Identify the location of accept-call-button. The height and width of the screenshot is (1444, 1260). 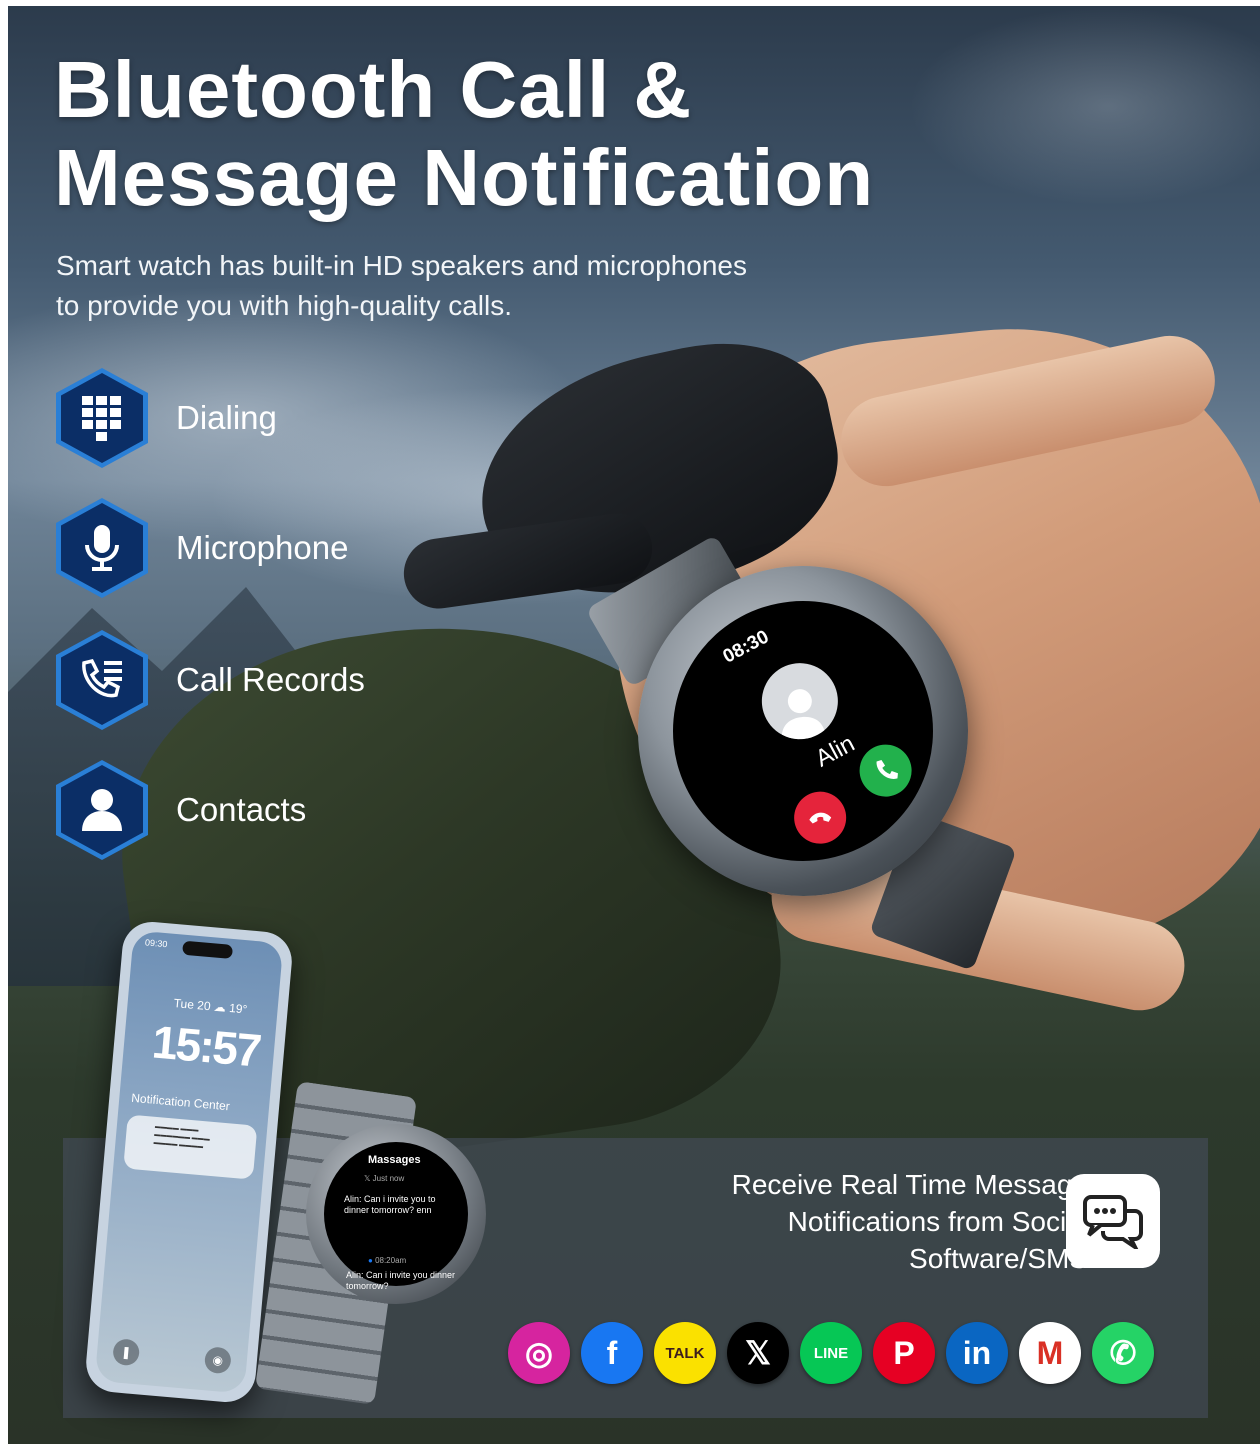
(886, 771).